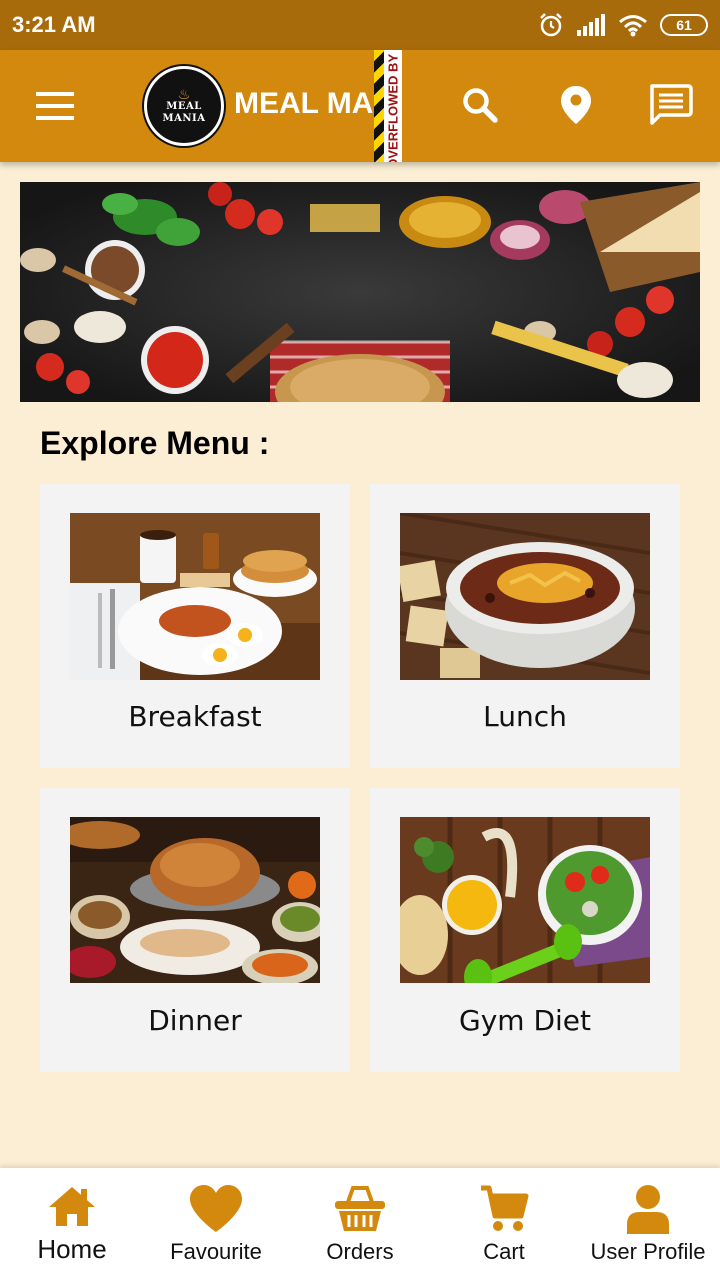 This screenshot has width=720, height=1280. Describe the element at coordinates (216, 1208) in the screenshot. I see `heart-icon` at that location.